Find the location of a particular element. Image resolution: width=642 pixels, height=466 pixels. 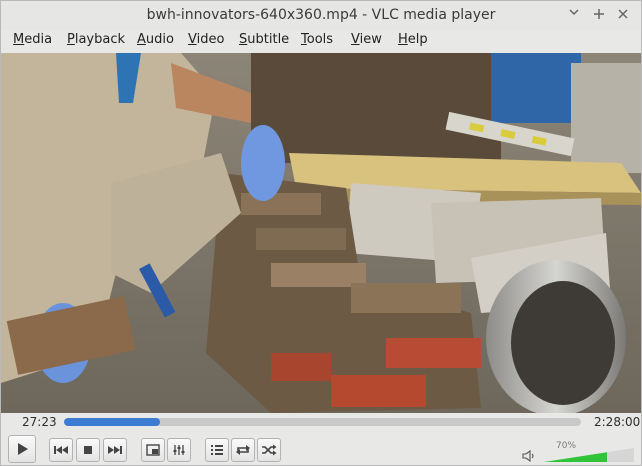

maximize-icon is located at coordinates (599, 14).